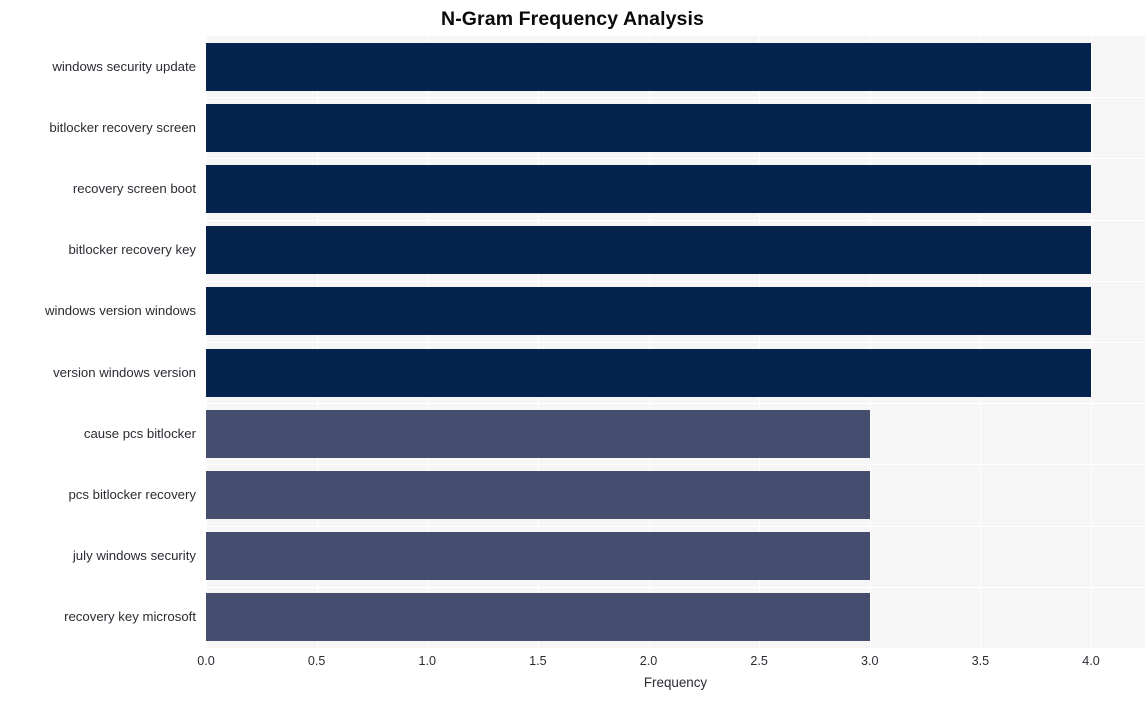 The height and width of the screenshot is (701, 1145). Describe the element at coordinates (869, 661) in the screenshot. I see `x-axis-tick-label: 3.0` at that location.